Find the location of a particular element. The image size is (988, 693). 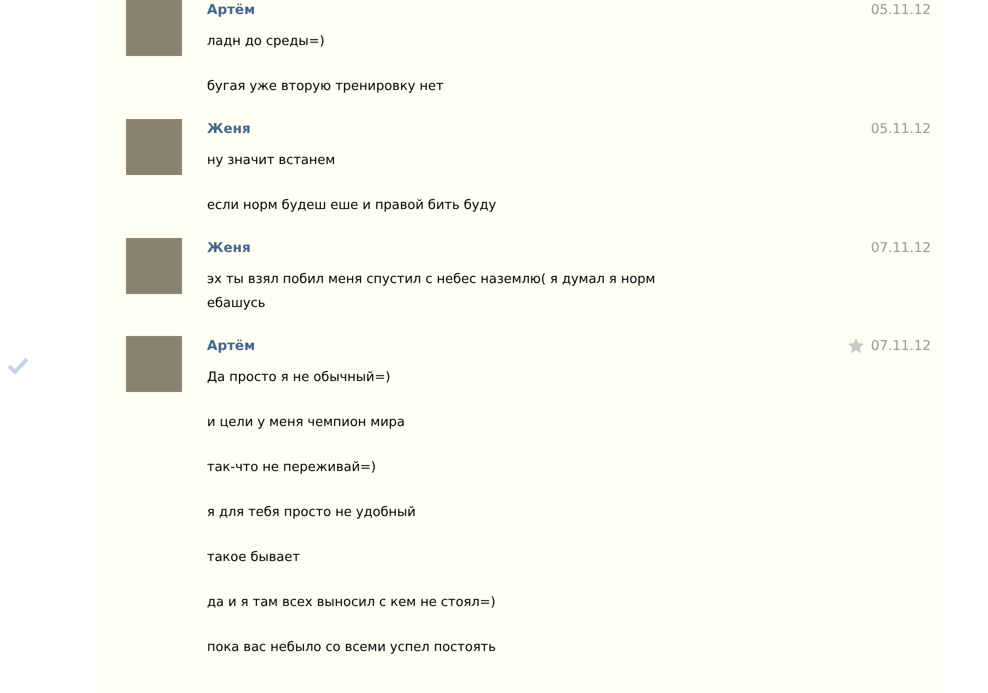

message-text: такое бывает is located at coordinates (254, 558).